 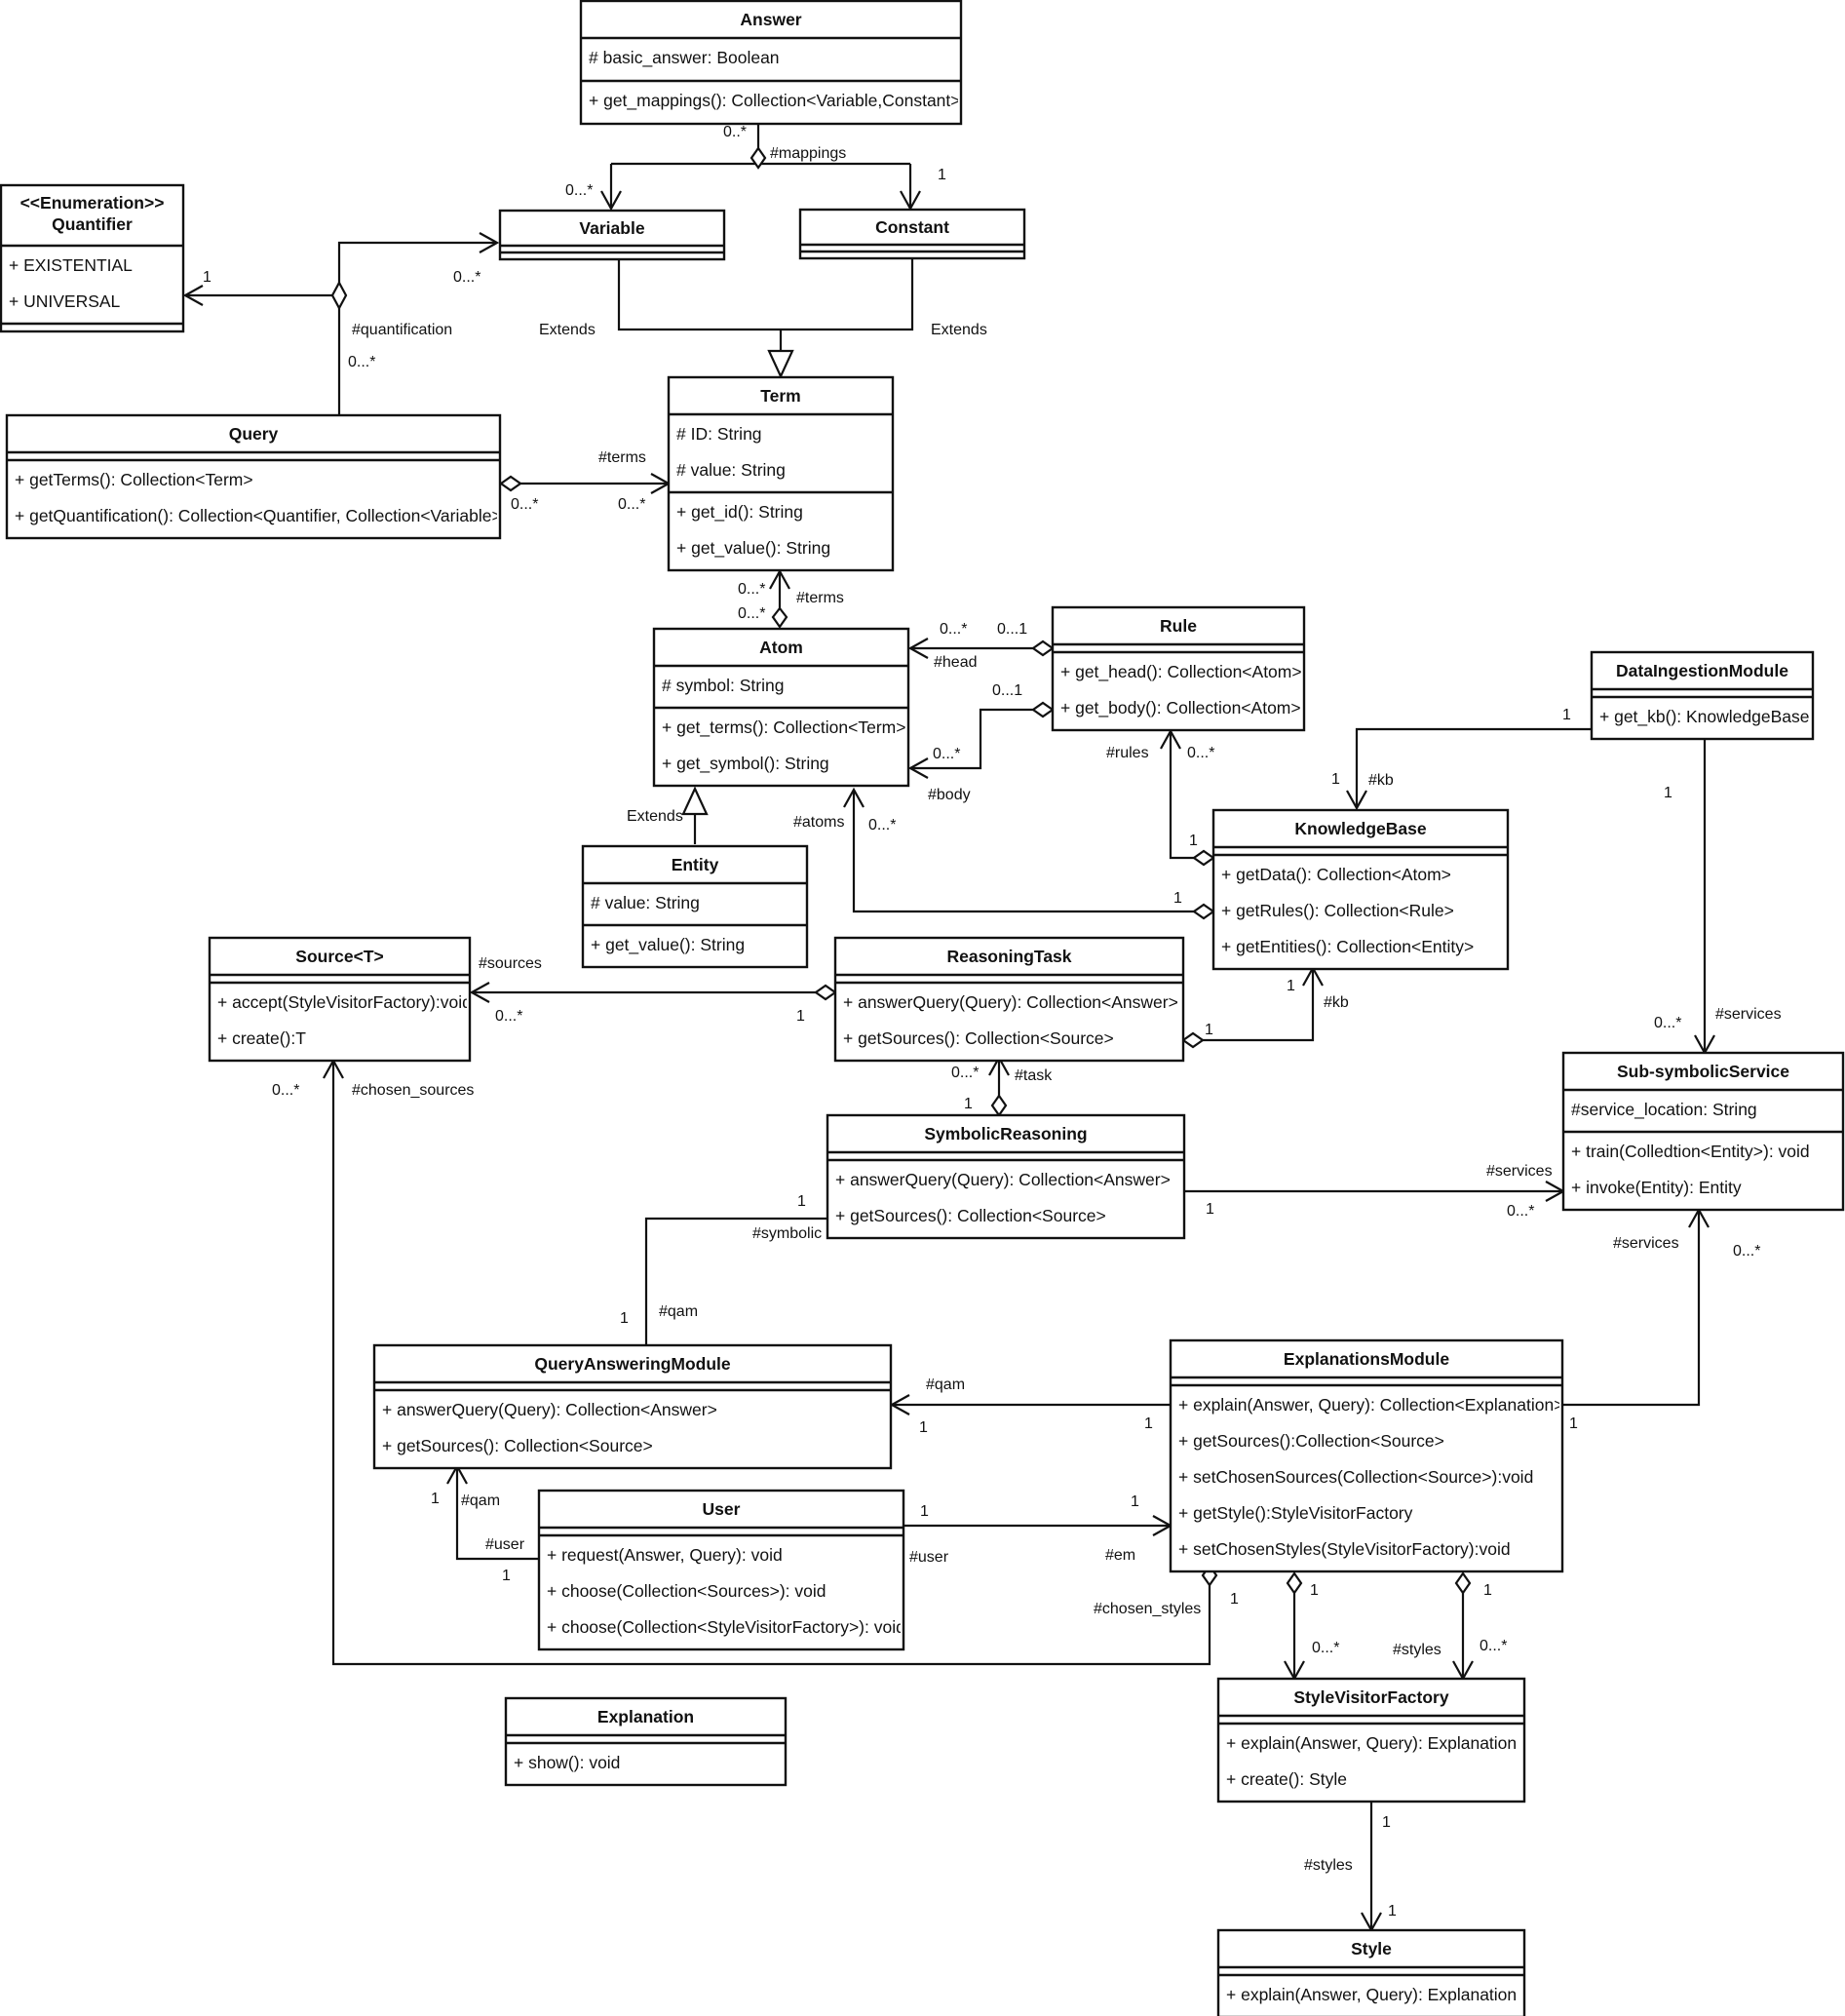 I want to click on class-attribute: + UNIVERSAL, so click(x=65, y=301).